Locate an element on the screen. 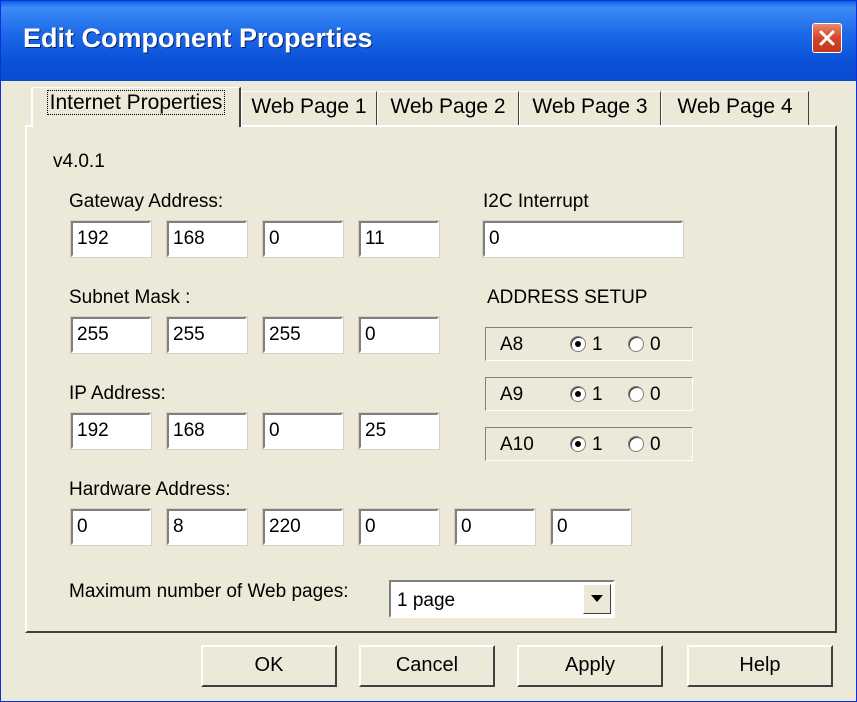  address-row-name: A10 is located at coordinates (517, 444).